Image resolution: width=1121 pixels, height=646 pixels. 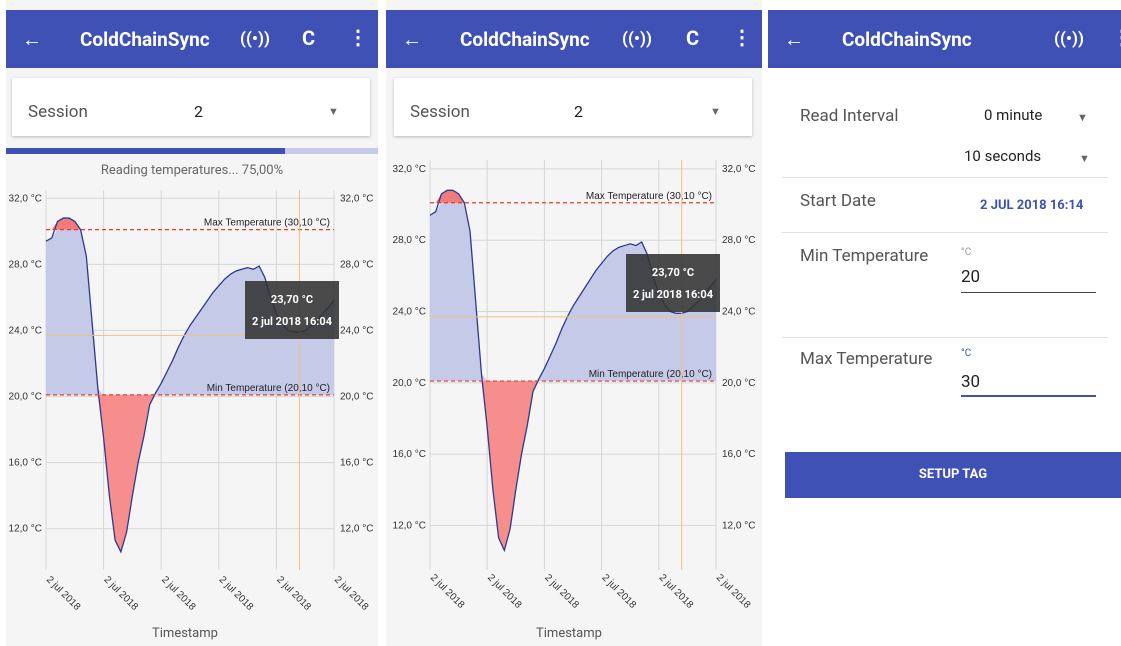 What do you see at coordinates (838, 201) in the screenshot?
I see `start-date-label: Start Date` at bounding box center [838, 201].